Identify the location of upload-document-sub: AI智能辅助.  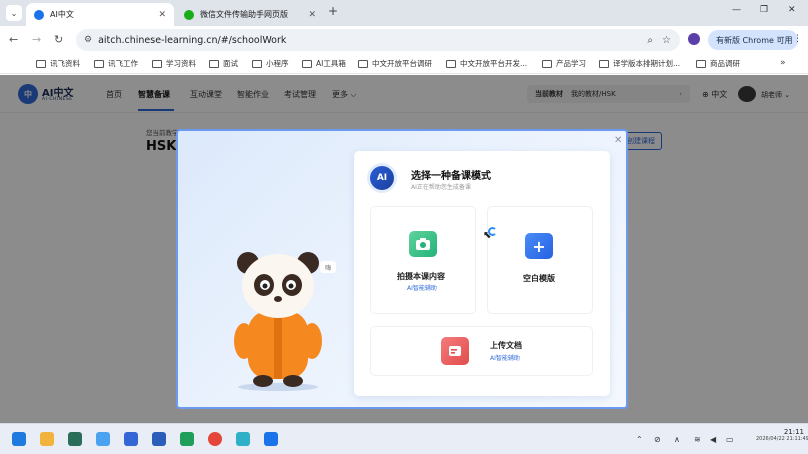
(505, 358).